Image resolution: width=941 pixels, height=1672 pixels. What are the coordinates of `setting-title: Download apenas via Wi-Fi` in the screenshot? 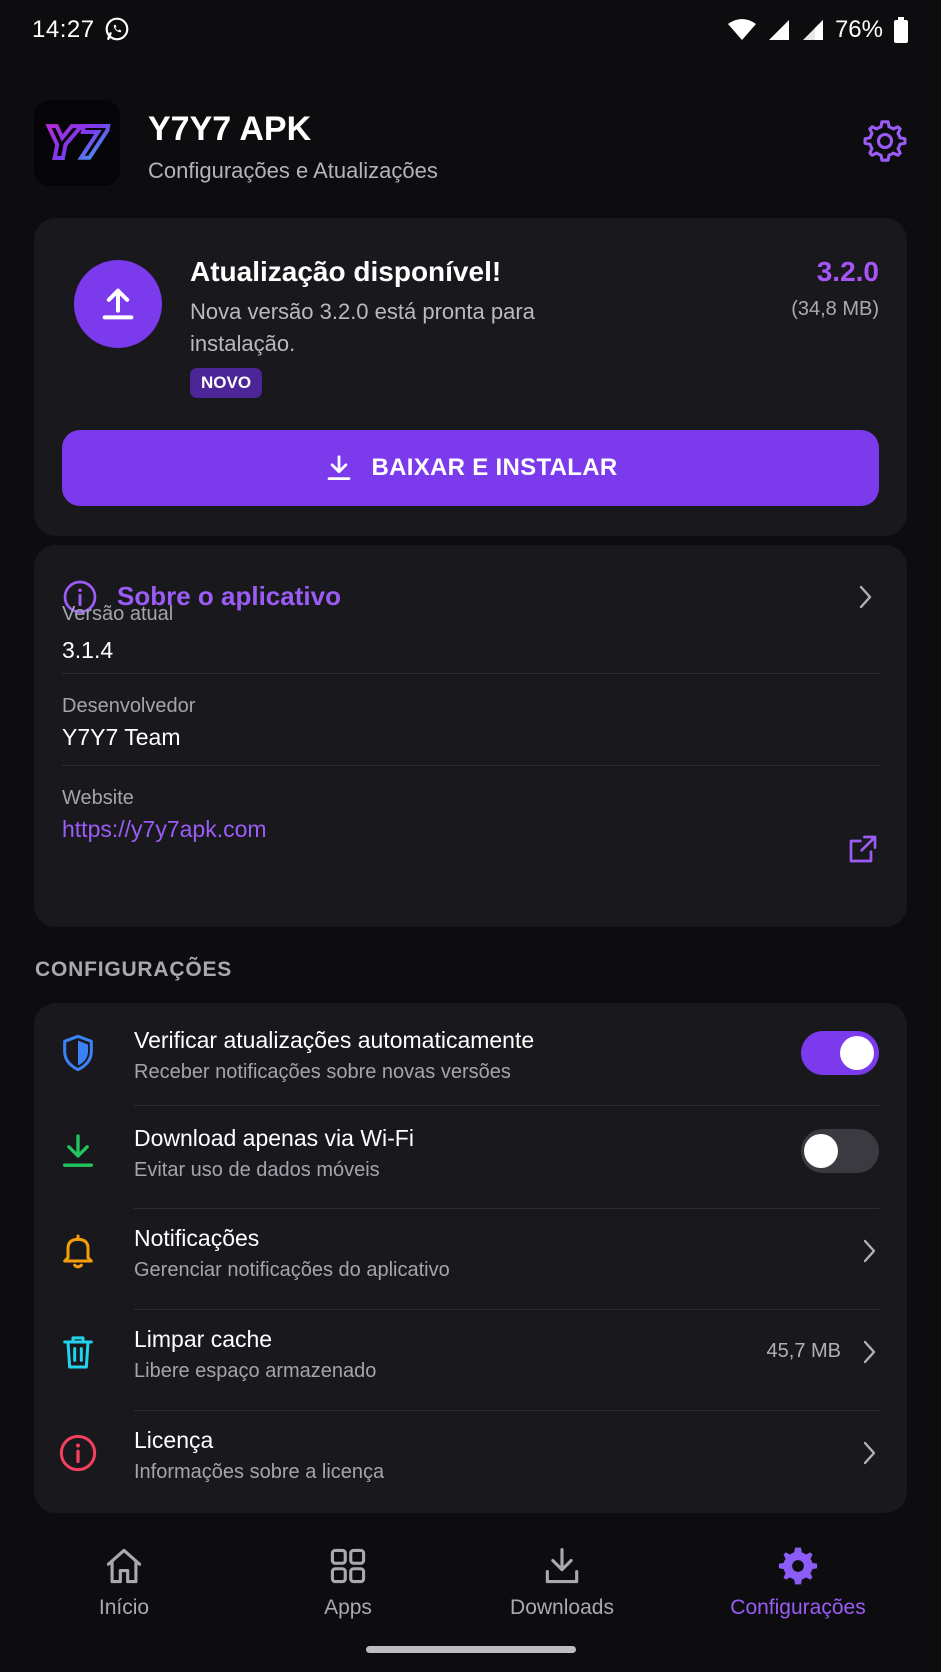 It's located at (274, 1138).